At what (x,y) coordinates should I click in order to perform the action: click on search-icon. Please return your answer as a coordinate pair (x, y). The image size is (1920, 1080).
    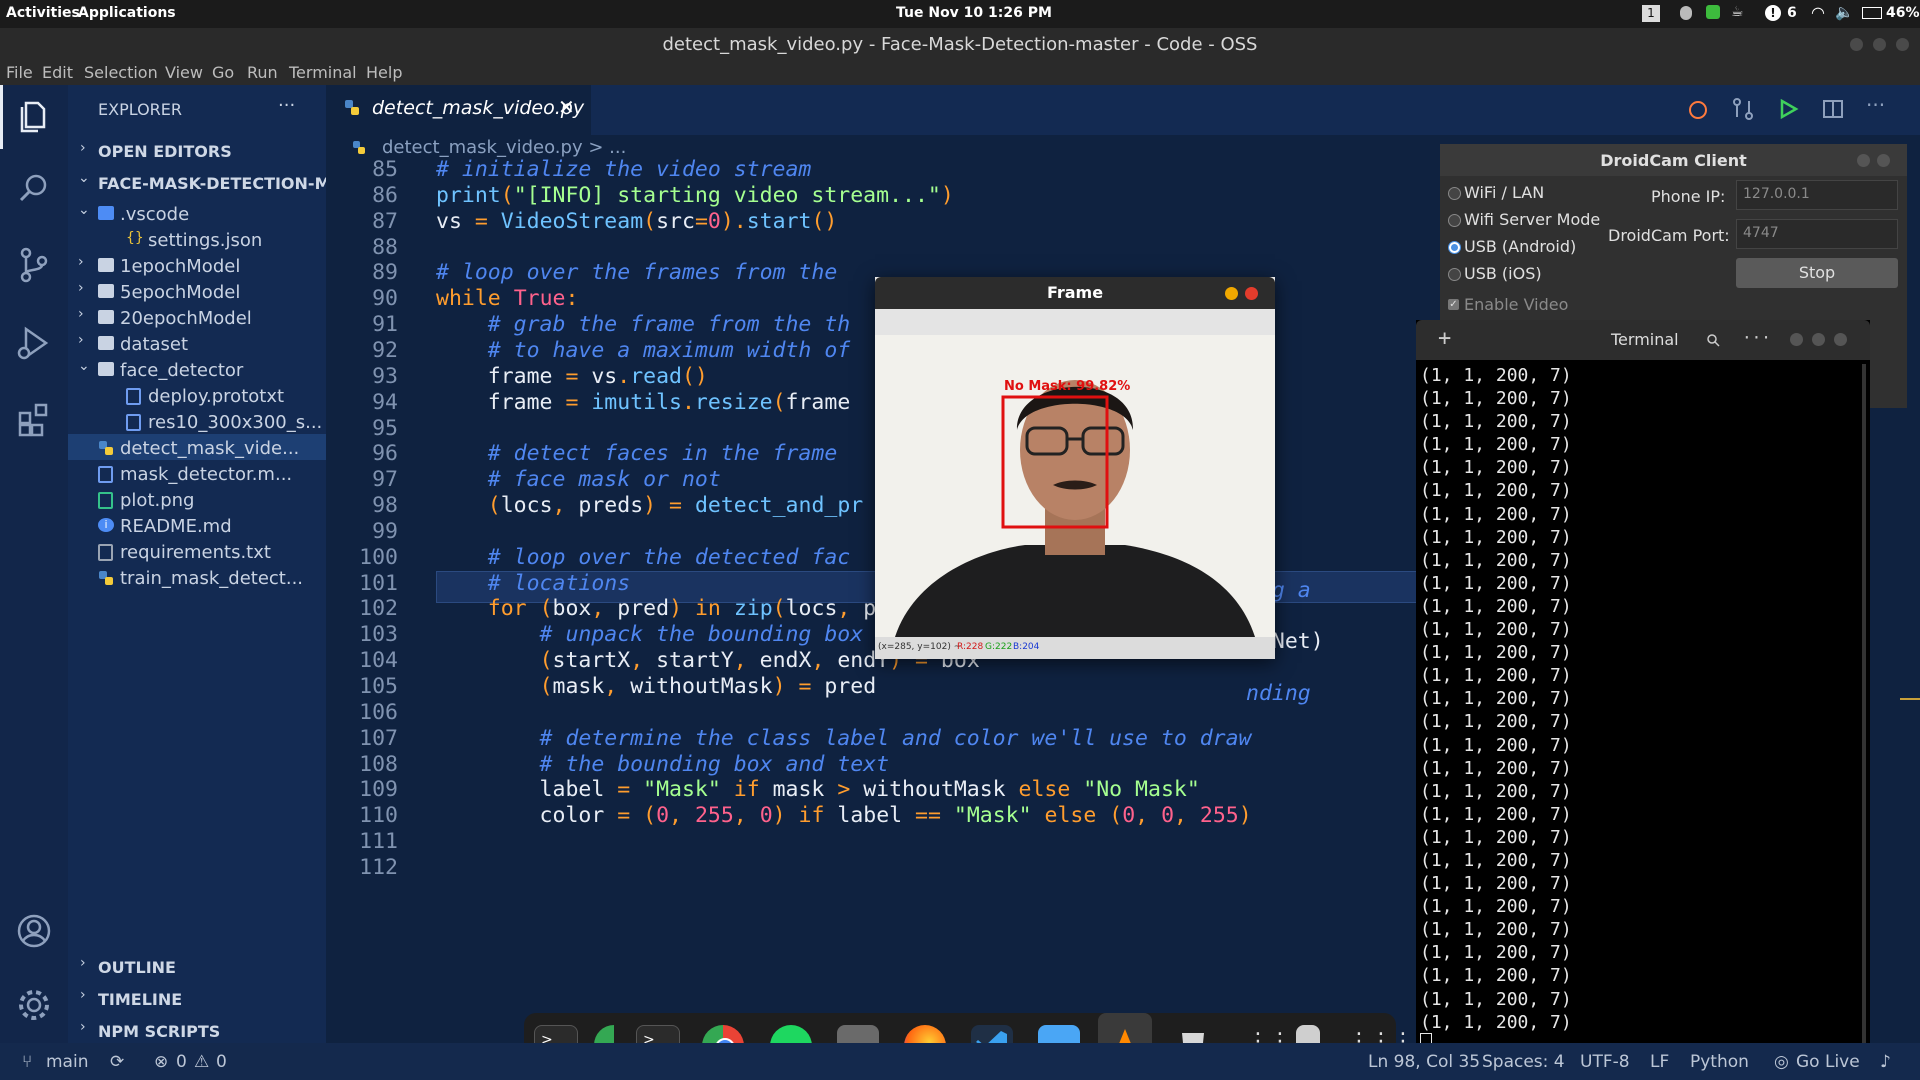
    Looking at the image, I should click on (34, 189).